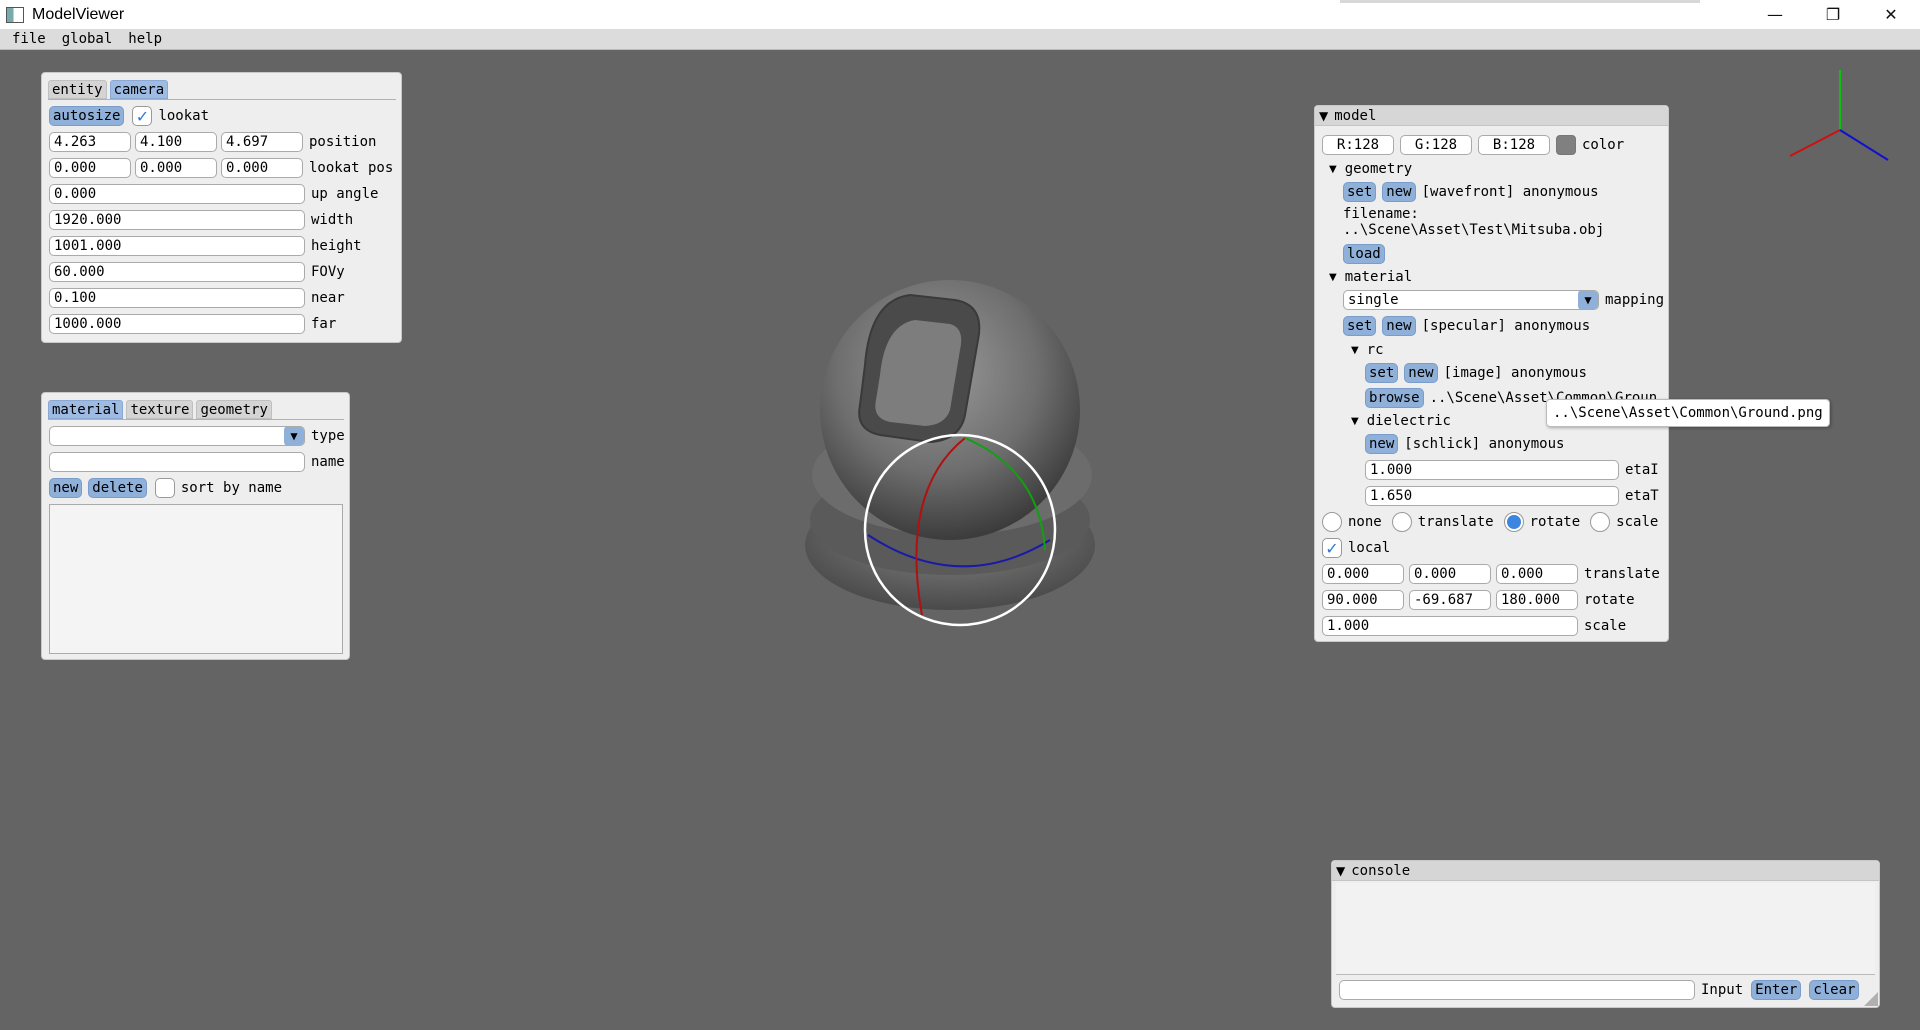  What do you see at coordinates (177, 436) in the screenshot?
I see `type-dropdown: ▼` at bounding box center [177, 436].